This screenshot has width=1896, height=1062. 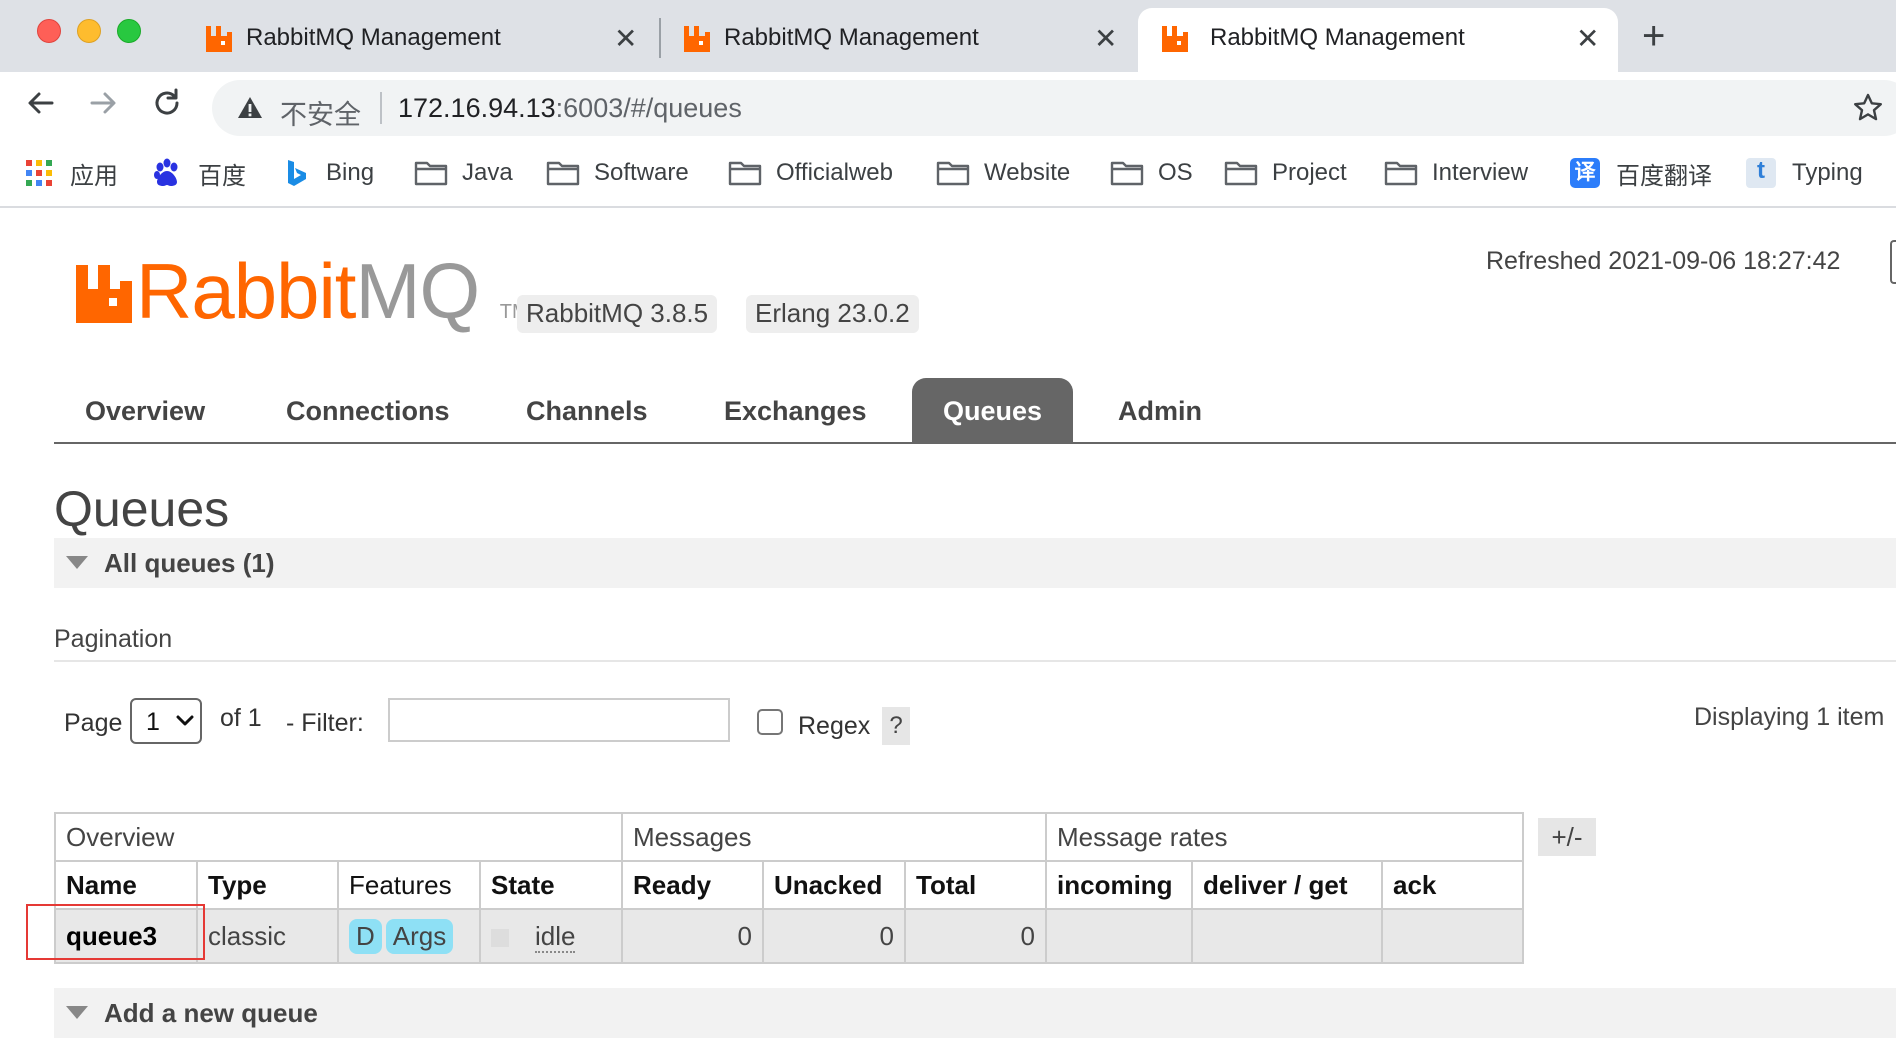 I want to click on url-path: :6003/#/queues, so click(x=648, y=108).